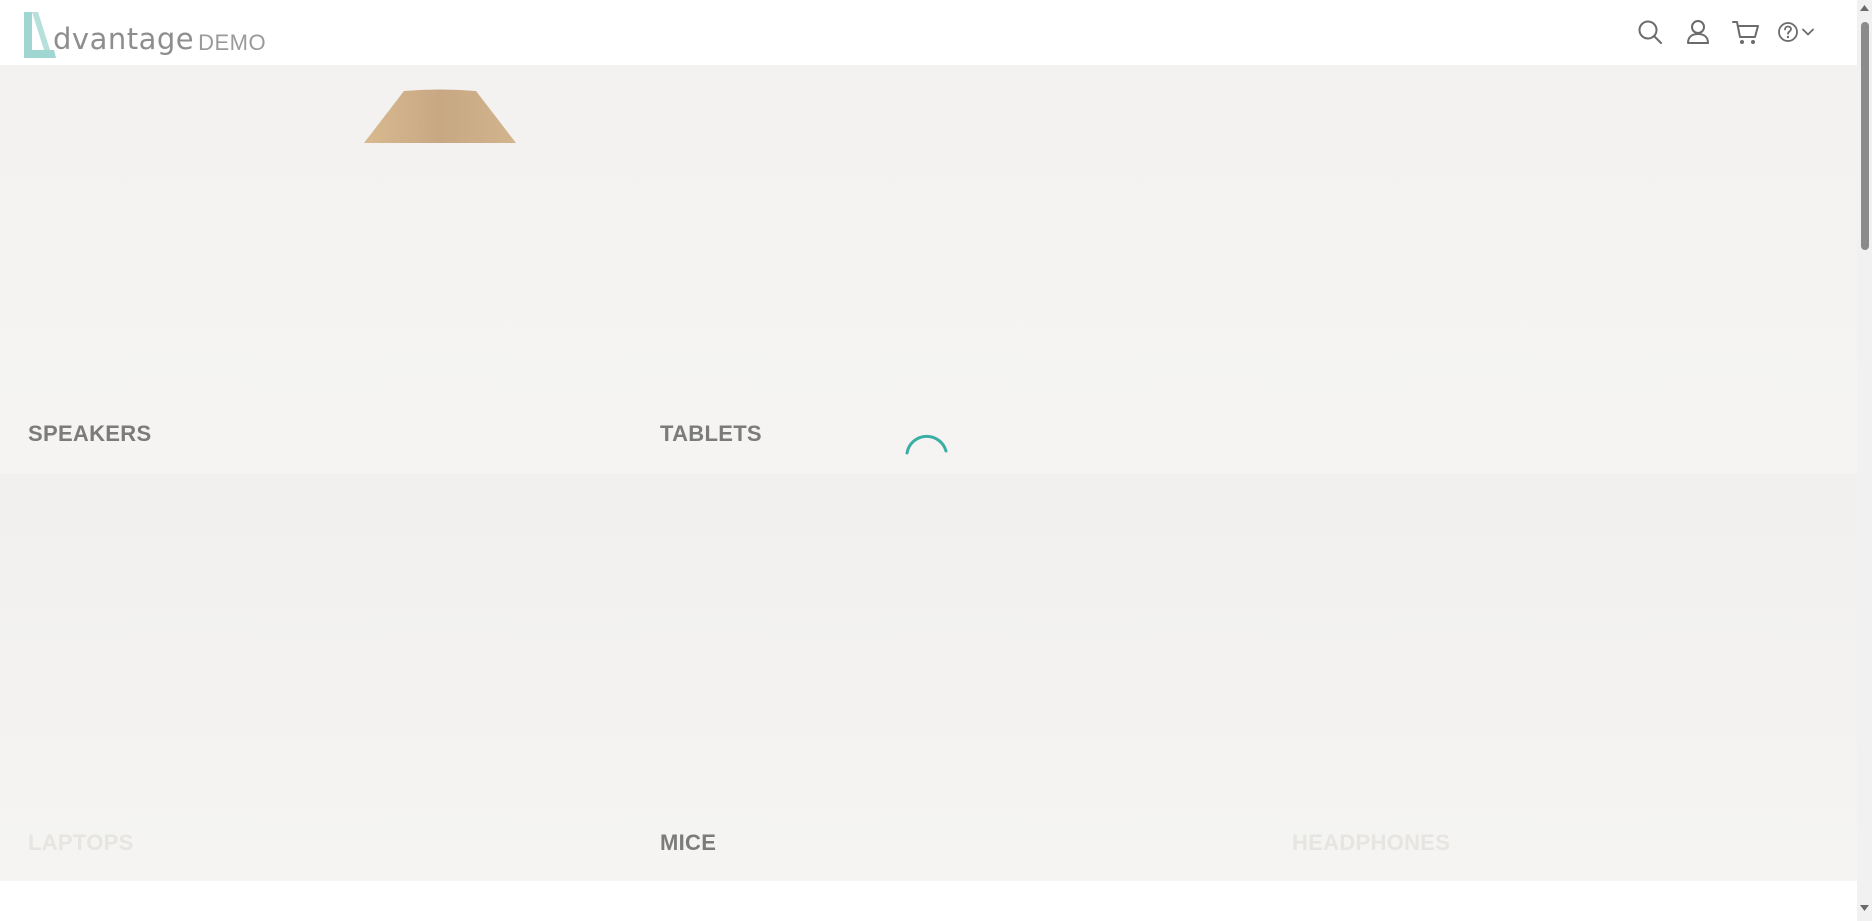 This screenshot has height=921, width=1872. I want to click on user-icon, so click(1698, 32).